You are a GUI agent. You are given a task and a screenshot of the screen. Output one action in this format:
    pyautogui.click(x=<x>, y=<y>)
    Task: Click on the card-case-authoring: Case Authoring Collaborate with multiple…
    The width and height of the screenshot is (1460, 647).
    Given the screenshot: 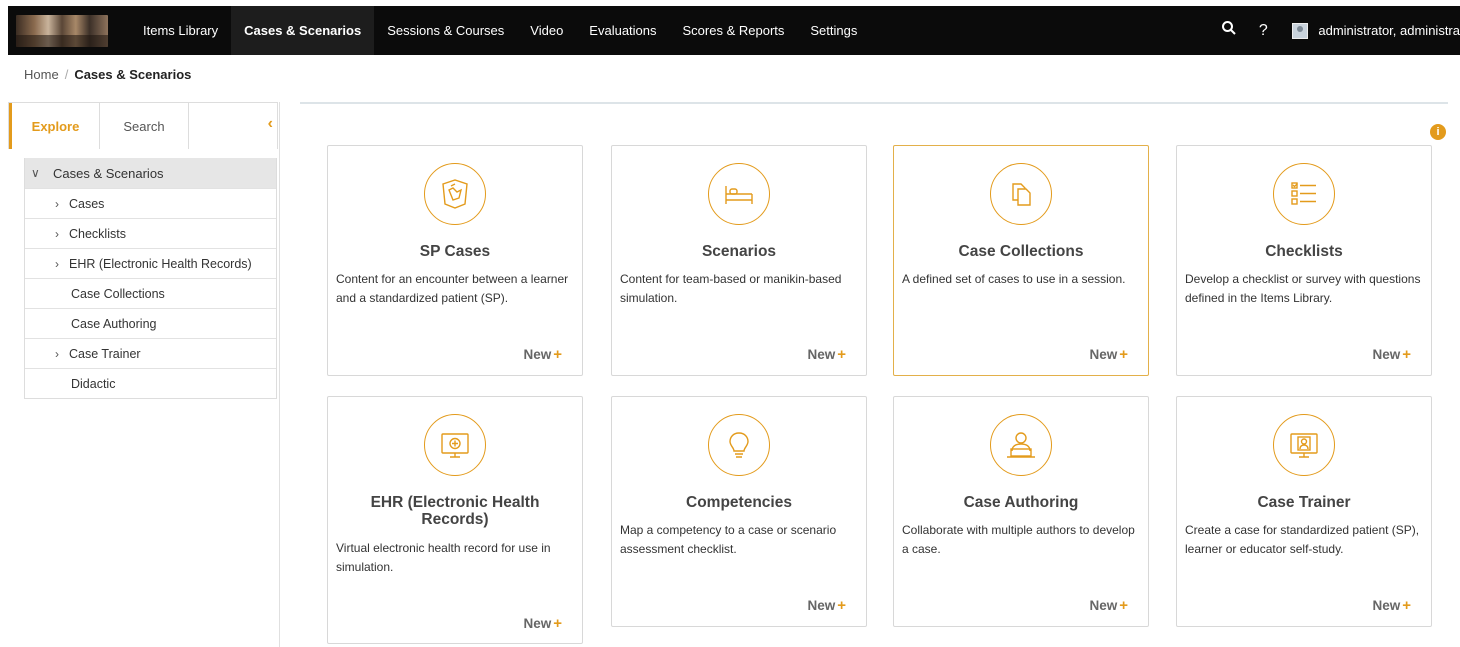 What is the action you would take?
    pyautogui.click(x=1021, y=511)
    